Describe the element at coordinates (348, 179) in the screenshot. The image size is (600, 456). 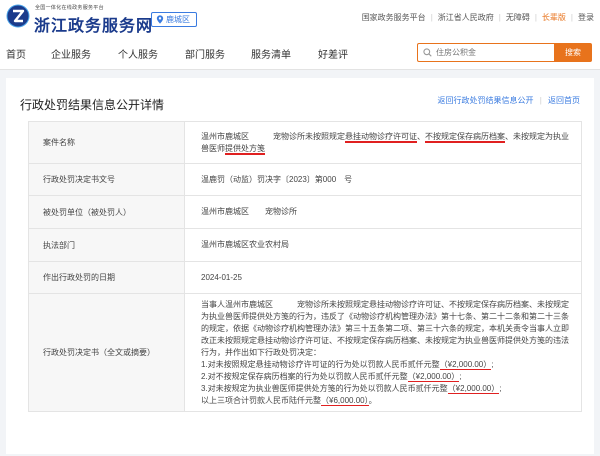
I see `doc-no-suffix: 号` at that location.